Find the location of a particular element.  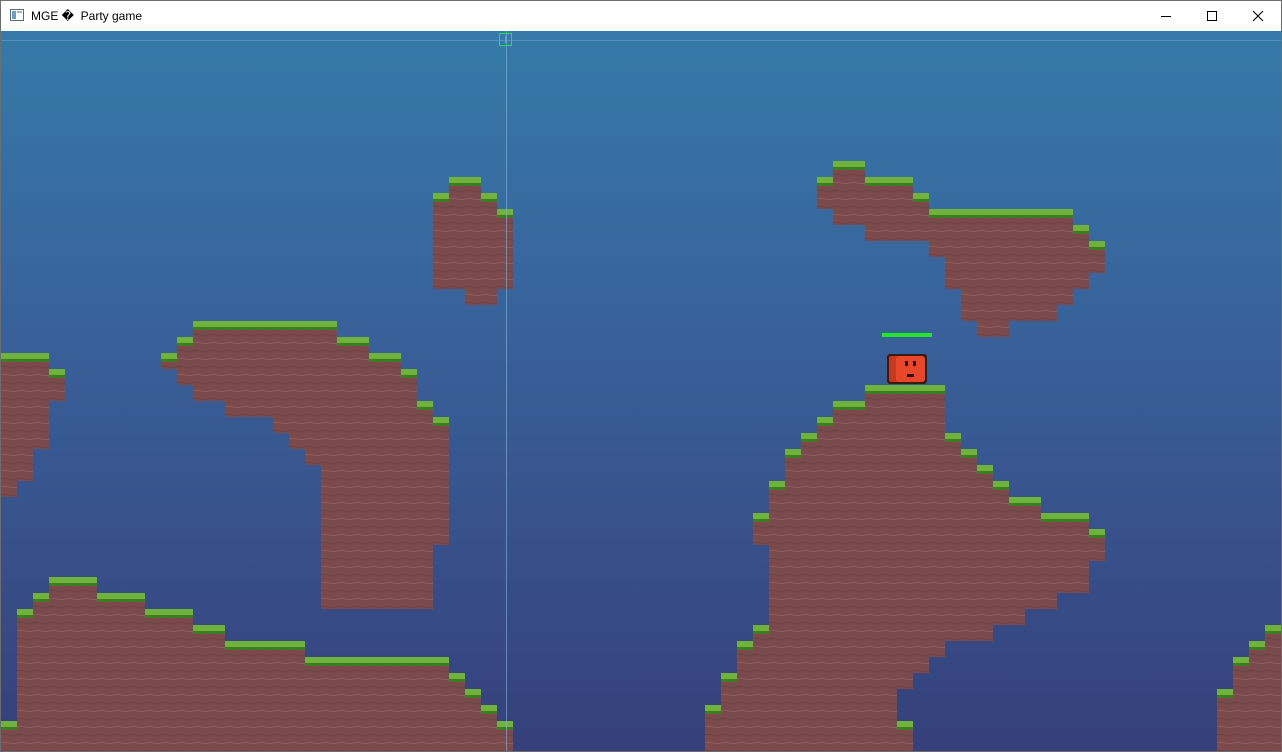

debug-guide-vertical is located at coordinates (506, 391).